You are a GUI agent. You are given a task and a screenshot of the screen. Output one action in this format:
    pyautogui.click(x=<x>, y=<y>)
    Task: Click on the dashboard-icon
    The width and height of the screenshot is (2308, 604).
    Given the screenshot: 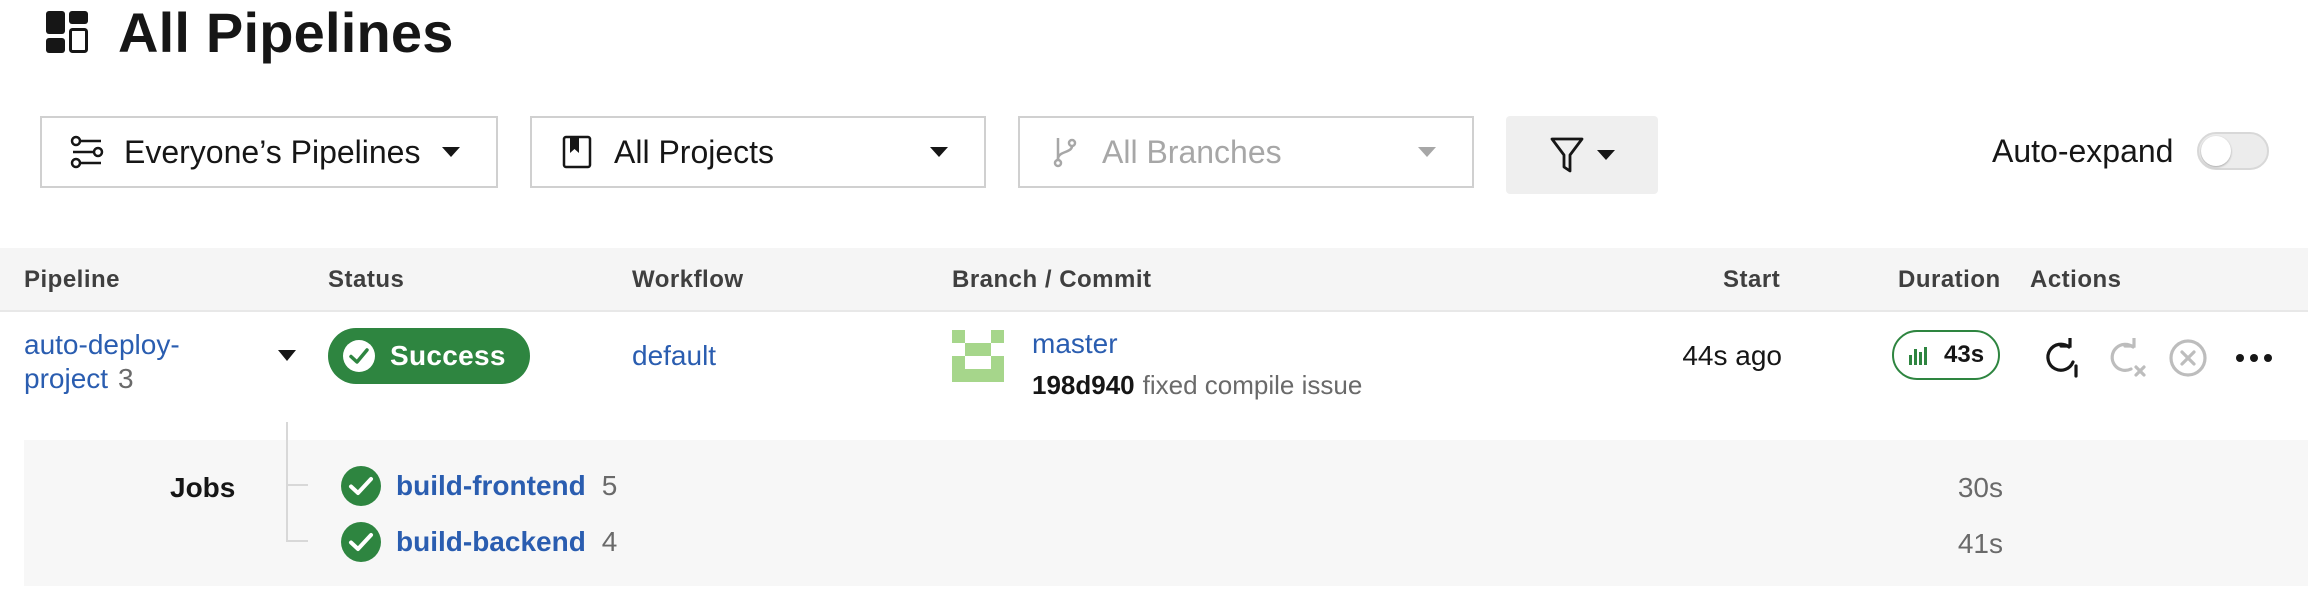 What is the action you would take?
    pyautogui.click(x=67, y=32)
    